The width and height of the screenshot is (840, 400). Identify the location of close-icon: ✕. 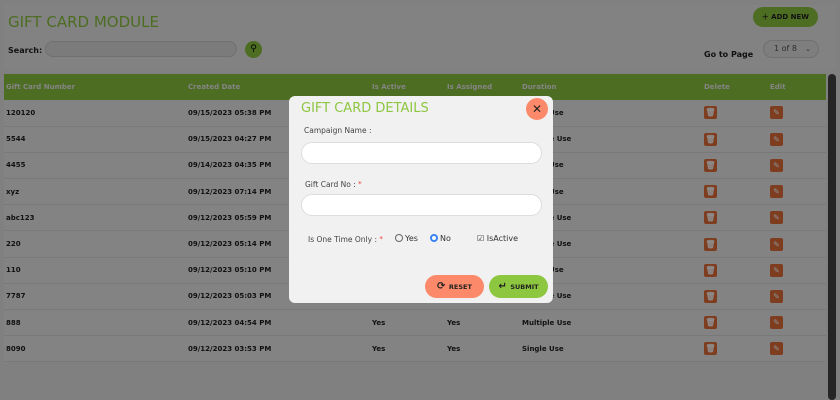
(537, 109).